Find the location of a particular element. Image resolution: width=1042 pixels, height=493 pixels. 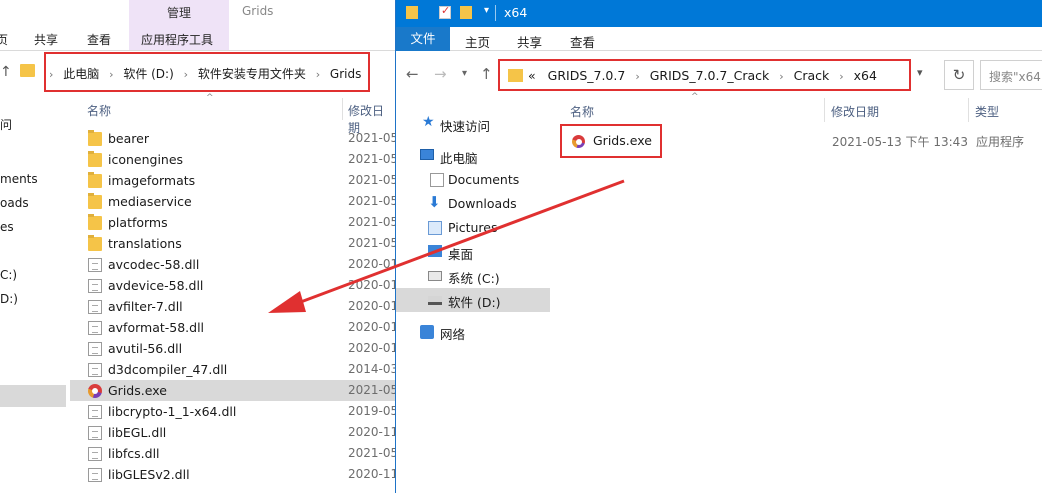

breadcrumb-this-pc: 此电脑 is located at coordinates (81, 73).